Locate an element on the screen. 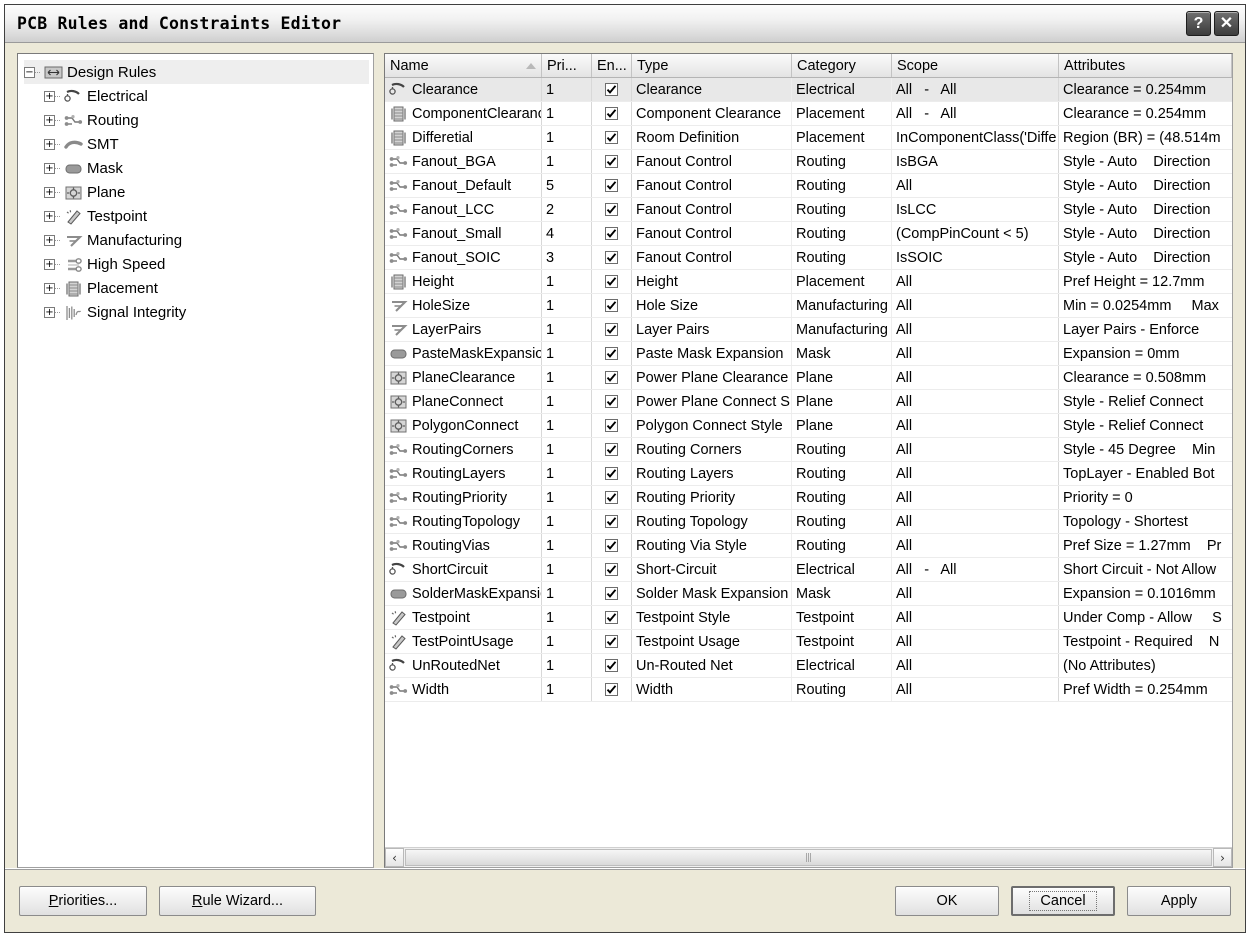 Image resolution: width=1250 pixels, height=937 pixels. cell-priority: 3 is located at coordinates (567, 257).